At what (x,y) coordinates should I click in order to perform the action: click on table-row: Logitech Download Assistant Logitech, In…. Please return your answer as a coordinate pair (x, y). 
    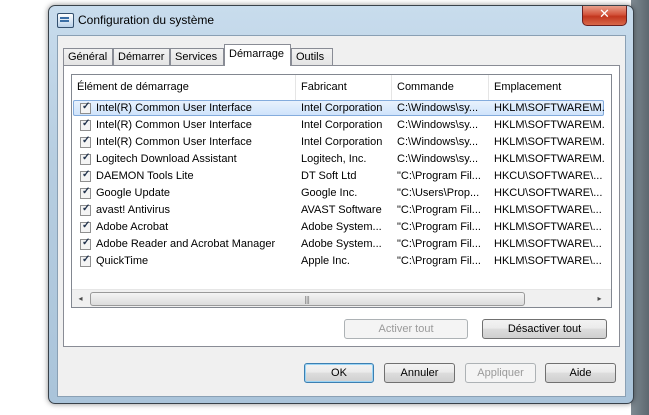
    Looking at the image, I should click on (341, 159).